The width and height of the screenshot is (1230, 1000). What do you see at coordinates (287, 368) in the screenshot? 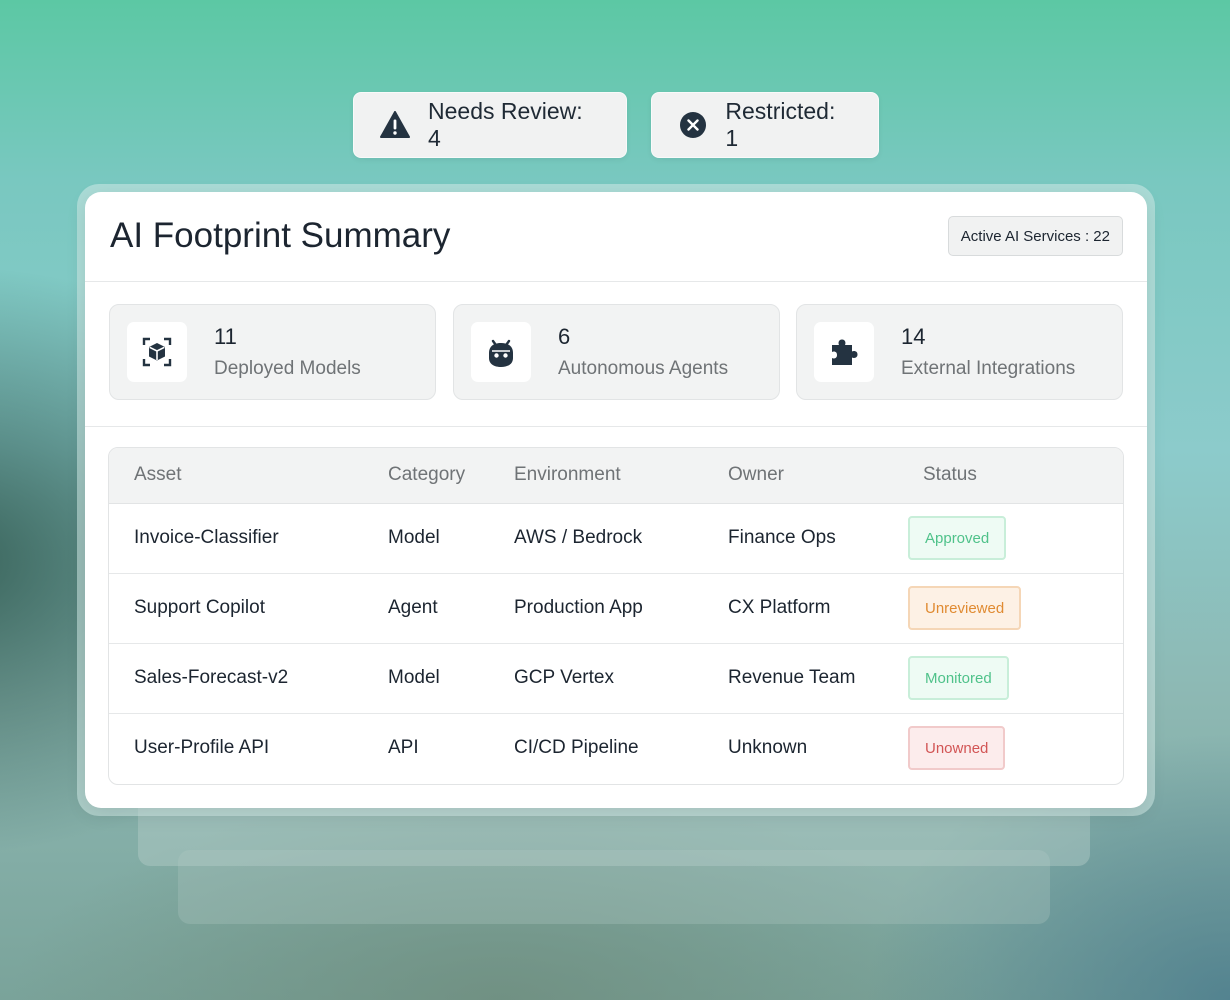
I see `stat-label: Deployed Models` at bounding box center [287, 368].